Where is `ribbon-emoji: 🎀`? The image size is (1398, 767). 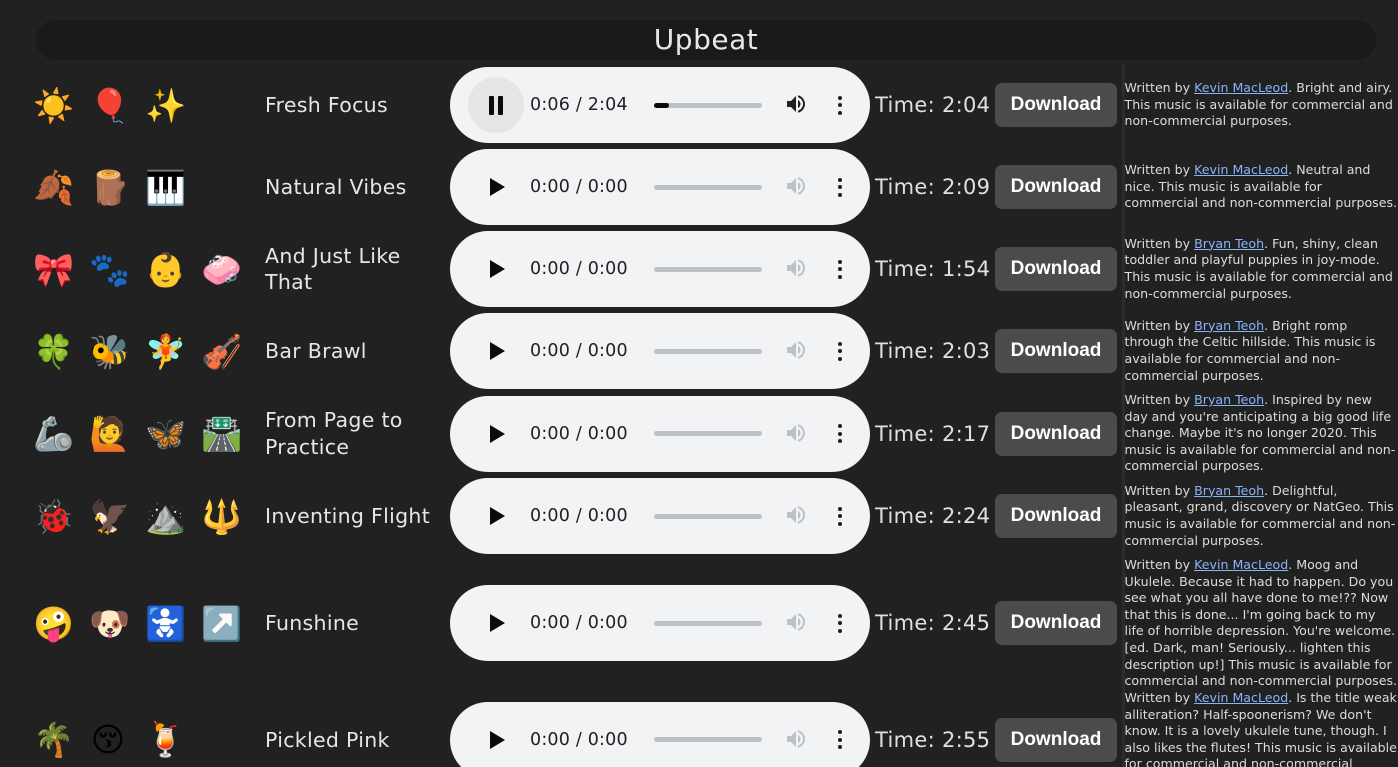
ribbon-emoji: 🎀 is located at coordinates (54, 269).